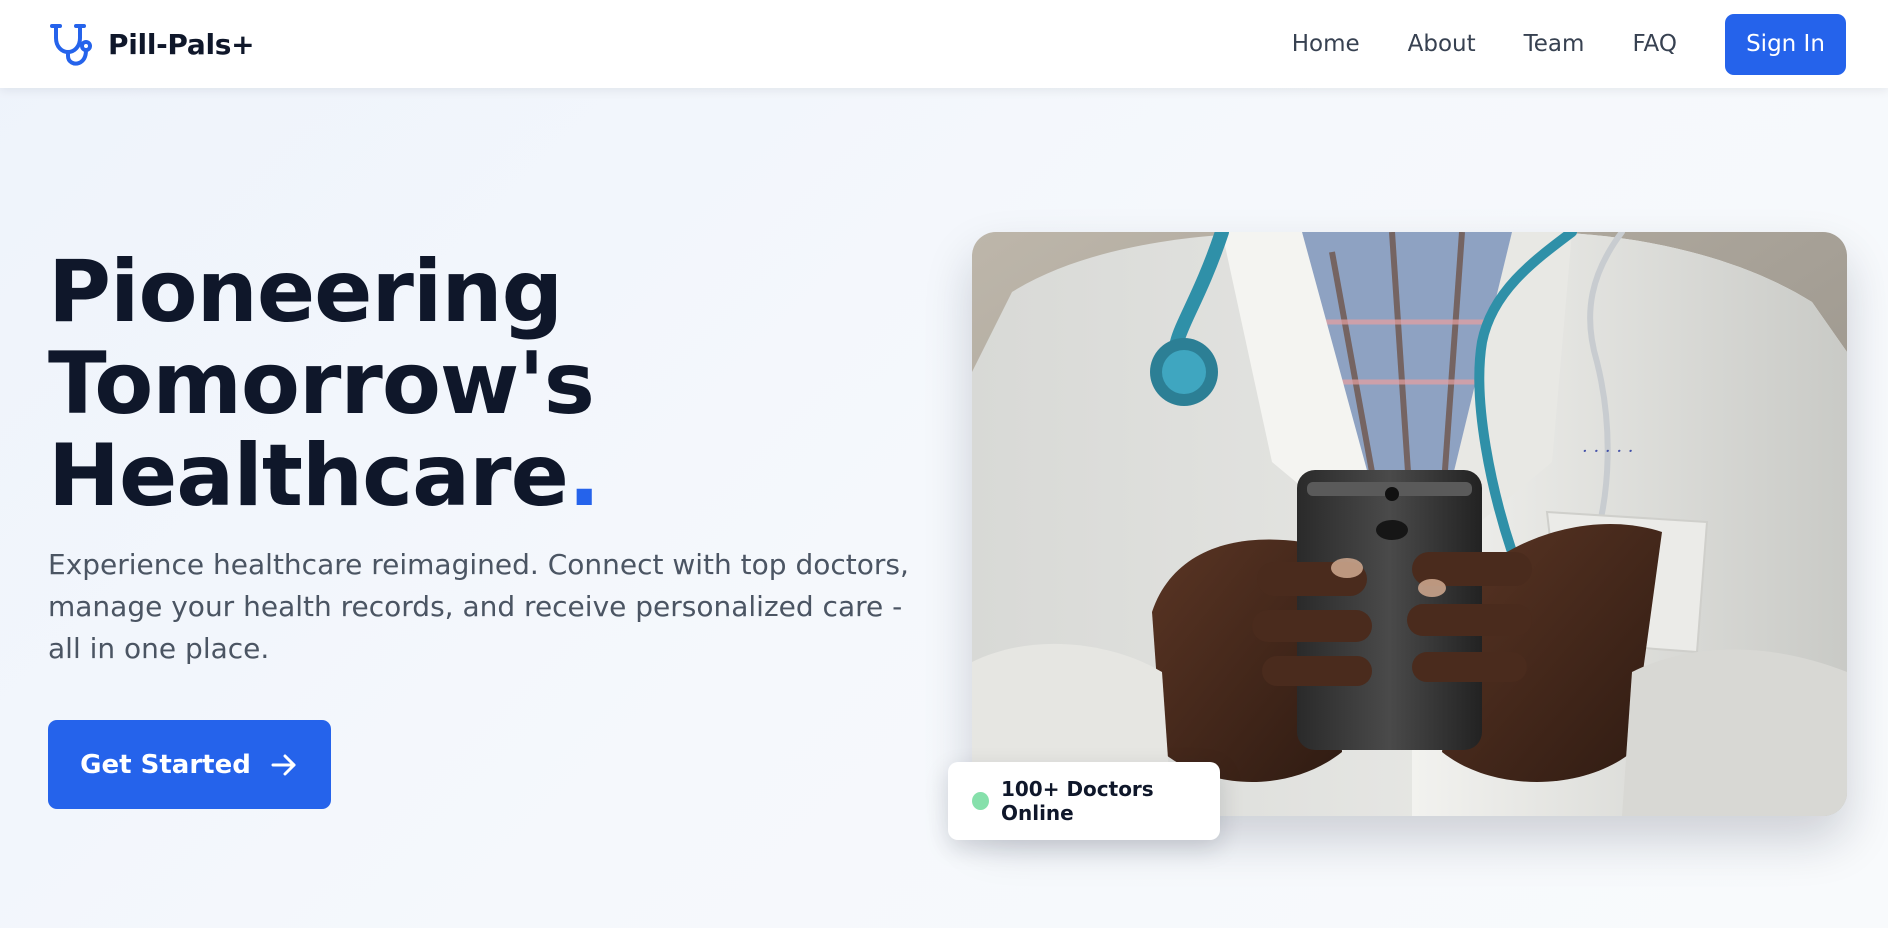  I want to click on doctors-online-text: 100+ Doctors Online, so click(1077, 801).